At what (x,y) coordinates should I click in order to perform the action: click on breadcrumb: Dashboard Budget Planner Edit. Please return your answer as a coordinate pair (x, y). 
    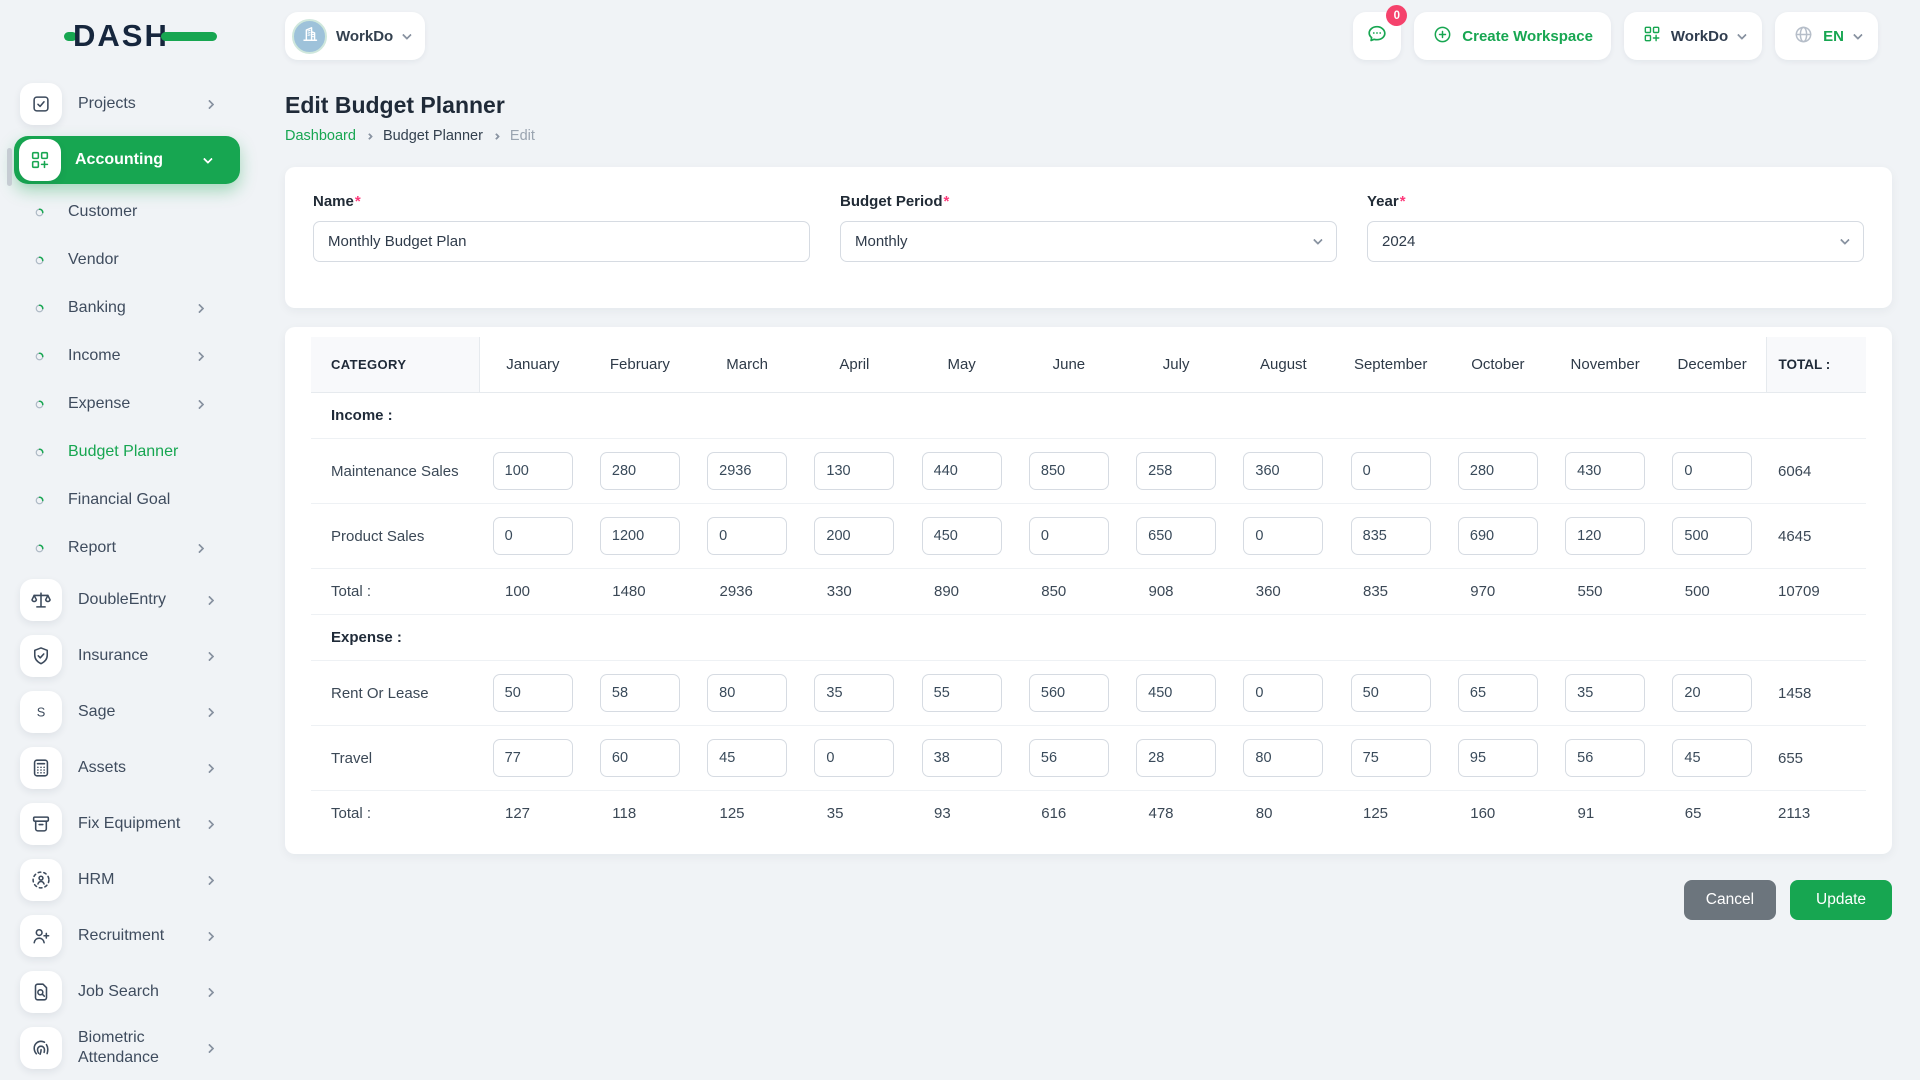
    Looking at the image, I should click on (1088, 136).